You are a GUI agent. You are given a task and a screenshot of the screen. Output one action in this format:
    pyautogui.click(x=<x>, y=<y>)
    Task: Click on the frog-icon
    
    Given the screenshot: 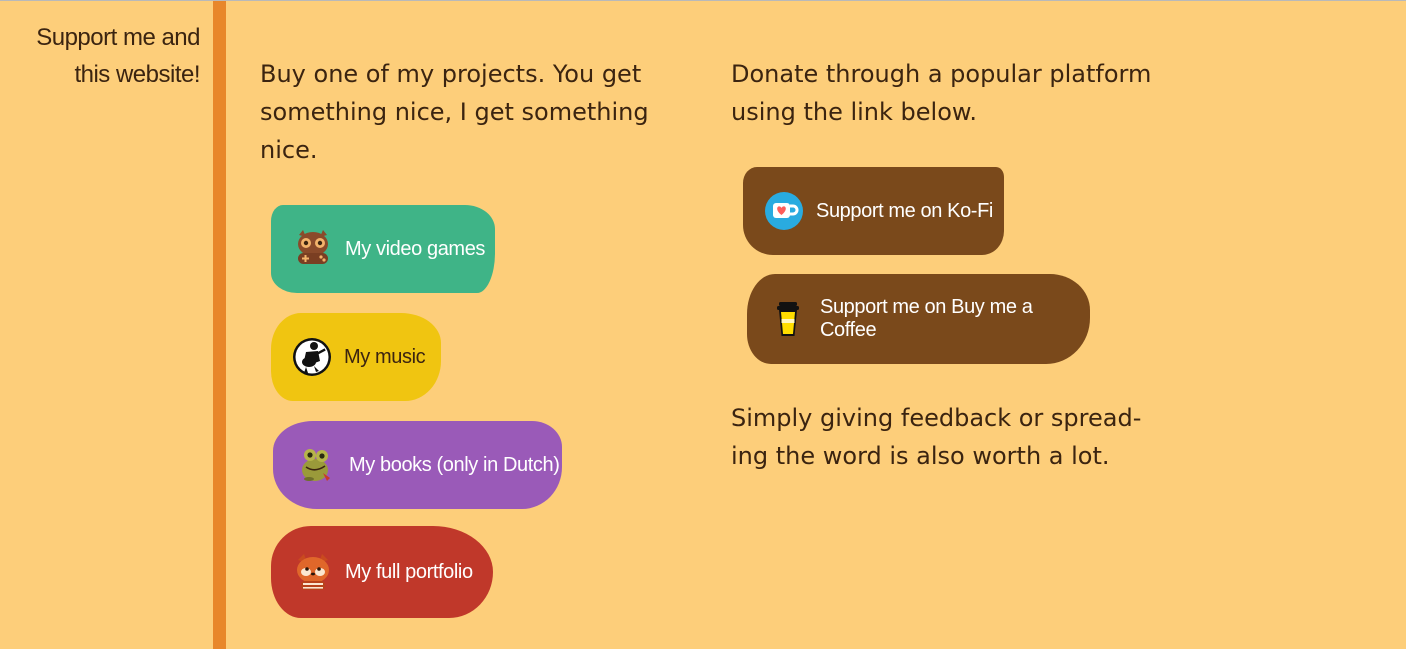 What is the action you would take?
    pyautogui.click(x=317, y=465)
    